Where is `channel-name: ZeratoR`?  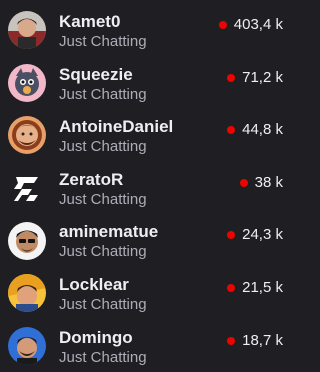 channel-name: ZeratoR is located at coordinates (134, 179).